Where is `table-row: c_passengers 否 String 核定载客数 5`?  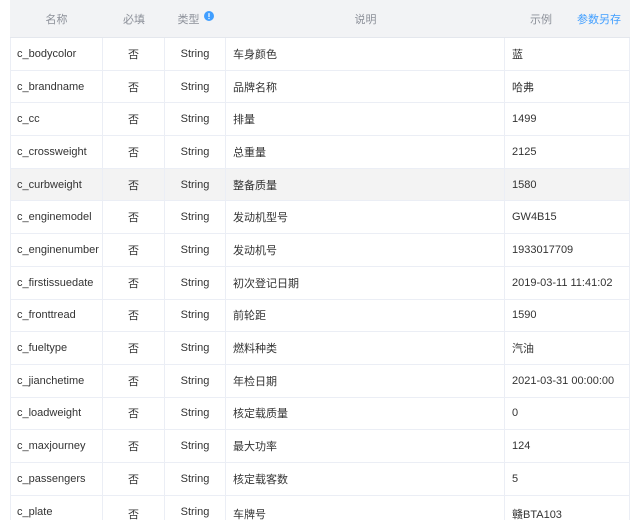
table-row: c_passengers 否 String 核定载客数 5 is located at coordinates (320, 479).